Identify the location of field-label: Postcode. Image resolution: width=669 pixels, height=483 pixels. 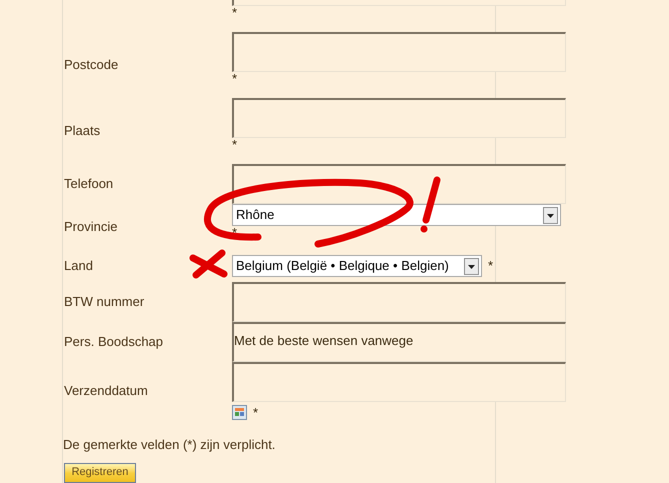
(91, 64).